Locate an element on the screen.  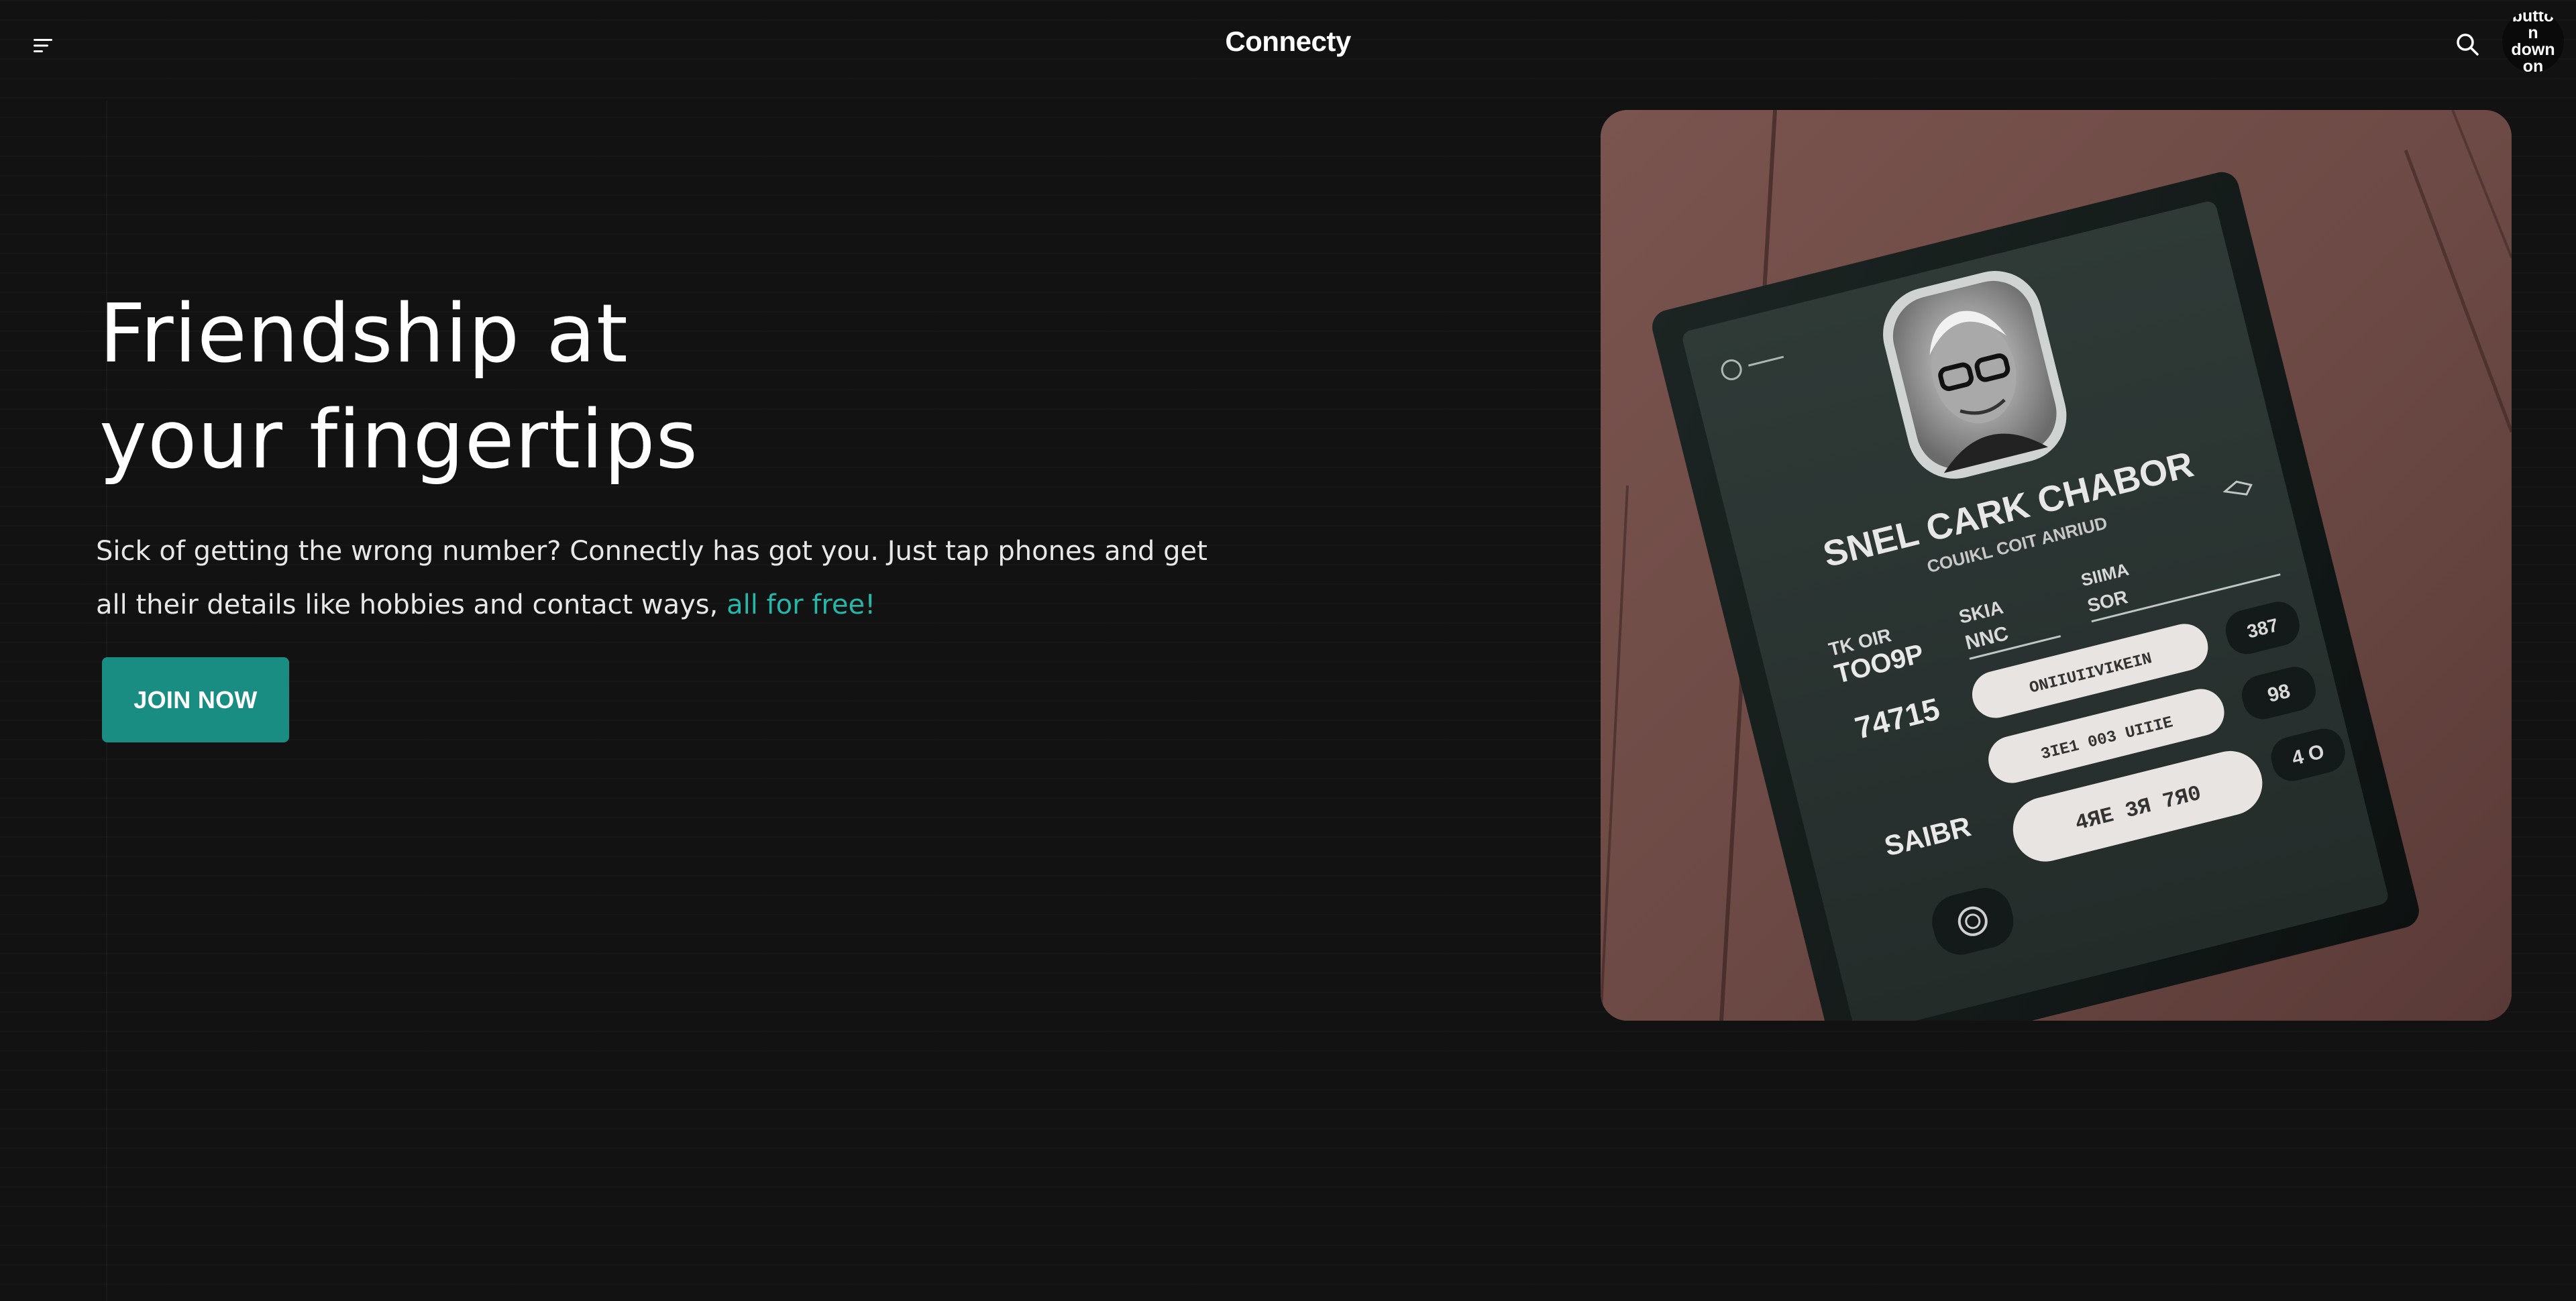
avatar-alt-text: button down on is located at coordinates (2533, 41).